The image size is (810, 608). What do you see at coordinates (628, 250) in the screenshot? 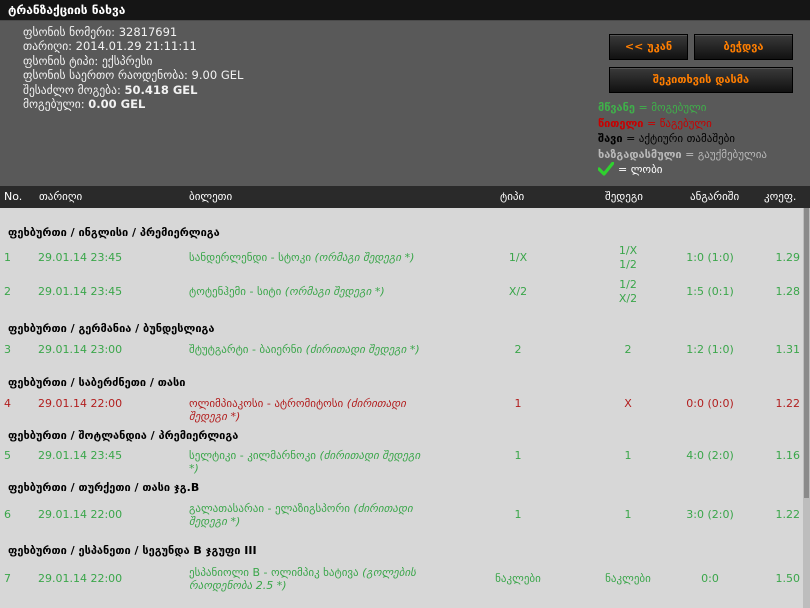
I see `row-result-1: 1/X` at bounding box center [628, 250].